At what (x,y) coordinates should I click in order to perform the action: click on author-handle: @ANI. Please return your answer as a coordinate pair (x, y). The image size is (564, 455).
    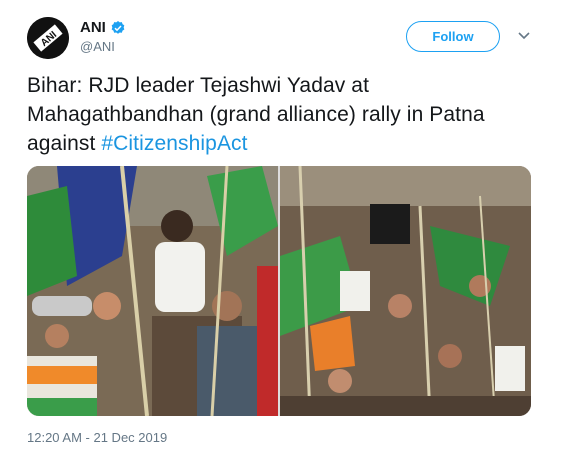
    Looking at the image, I should click on (97, 46).